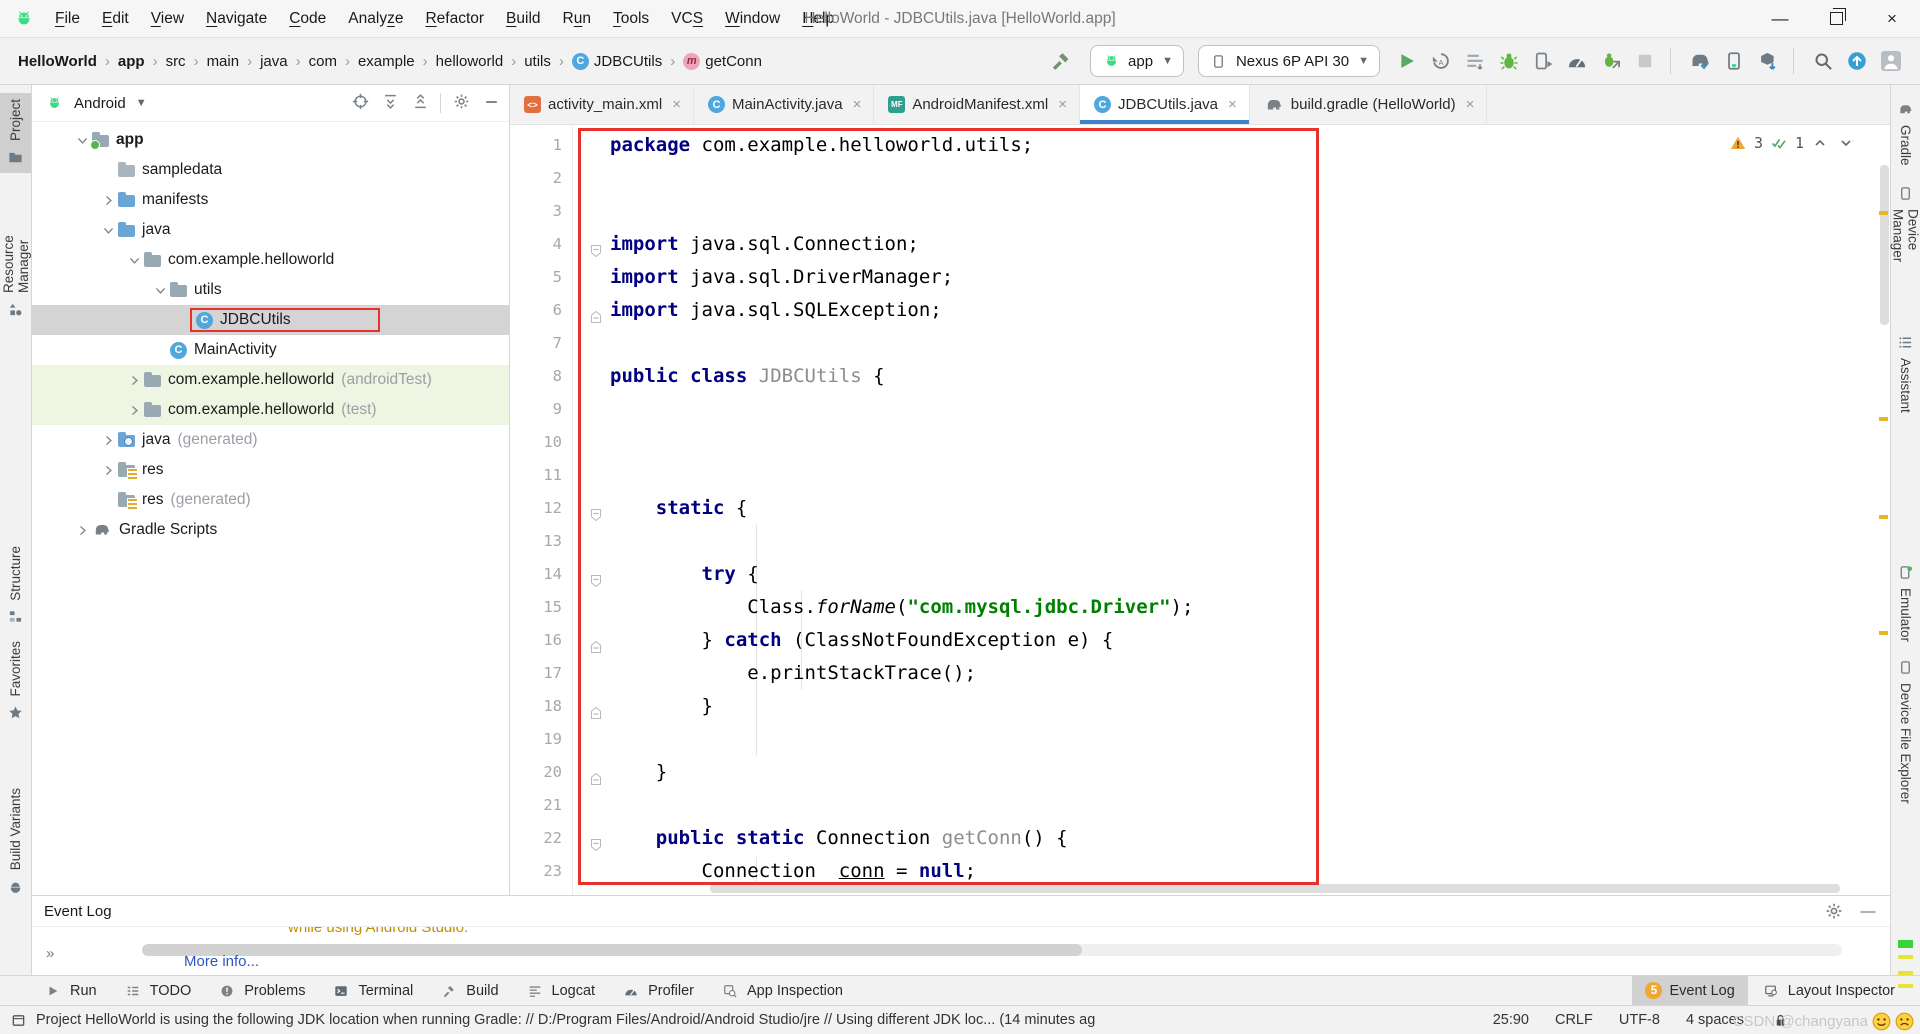 The height and width of the screenshot is (1034, 1920). Describe the element at coordinates (1700, 61) in the screenshot. I see `gradle-sync-button` at that location.